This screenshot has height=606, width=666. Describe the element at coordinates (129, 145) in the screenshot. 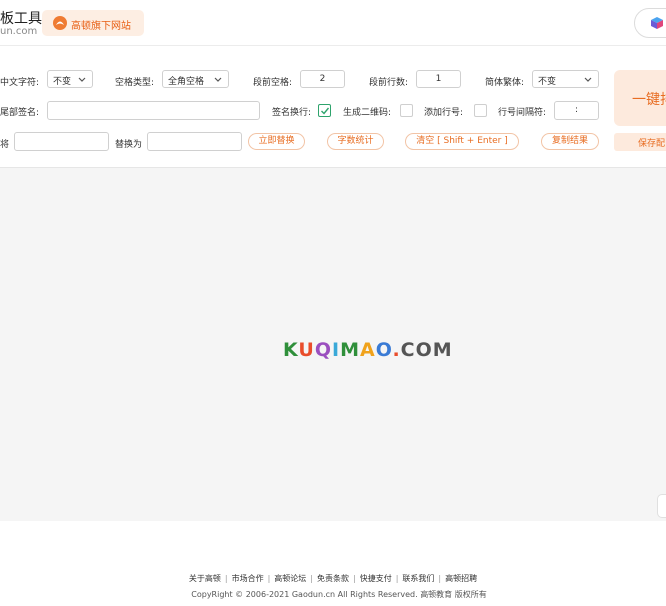

I see `replace-to-label: 替换为` at that location.